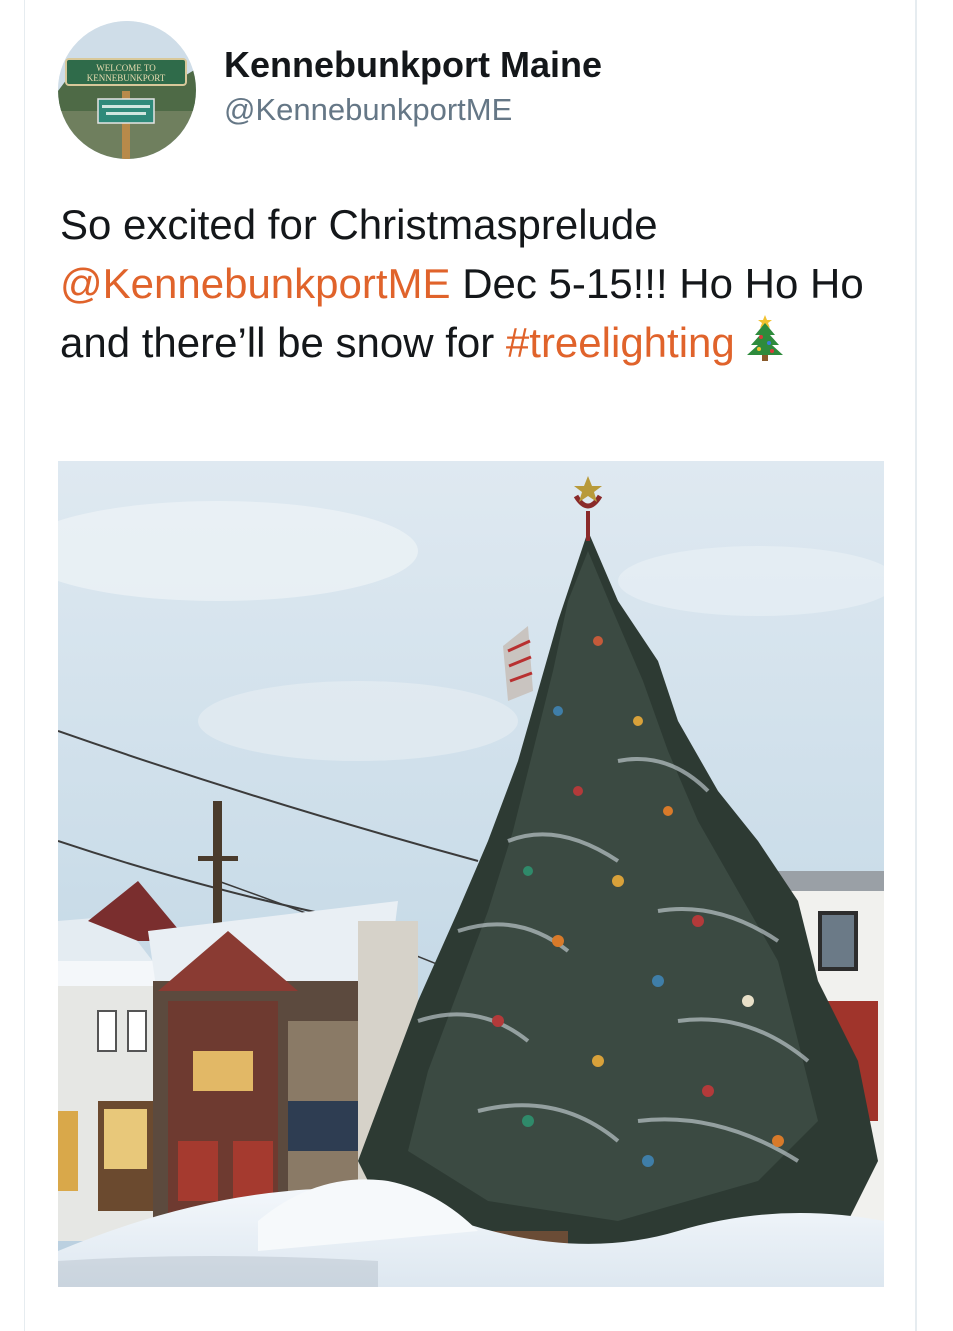 This screenshot has width=953, height=1331. What do you see at coordinates (359, 224) in the screenshot?
I see `tweet-text-part1: So excited for Christmasprelude` at bounding box center [359, 224].